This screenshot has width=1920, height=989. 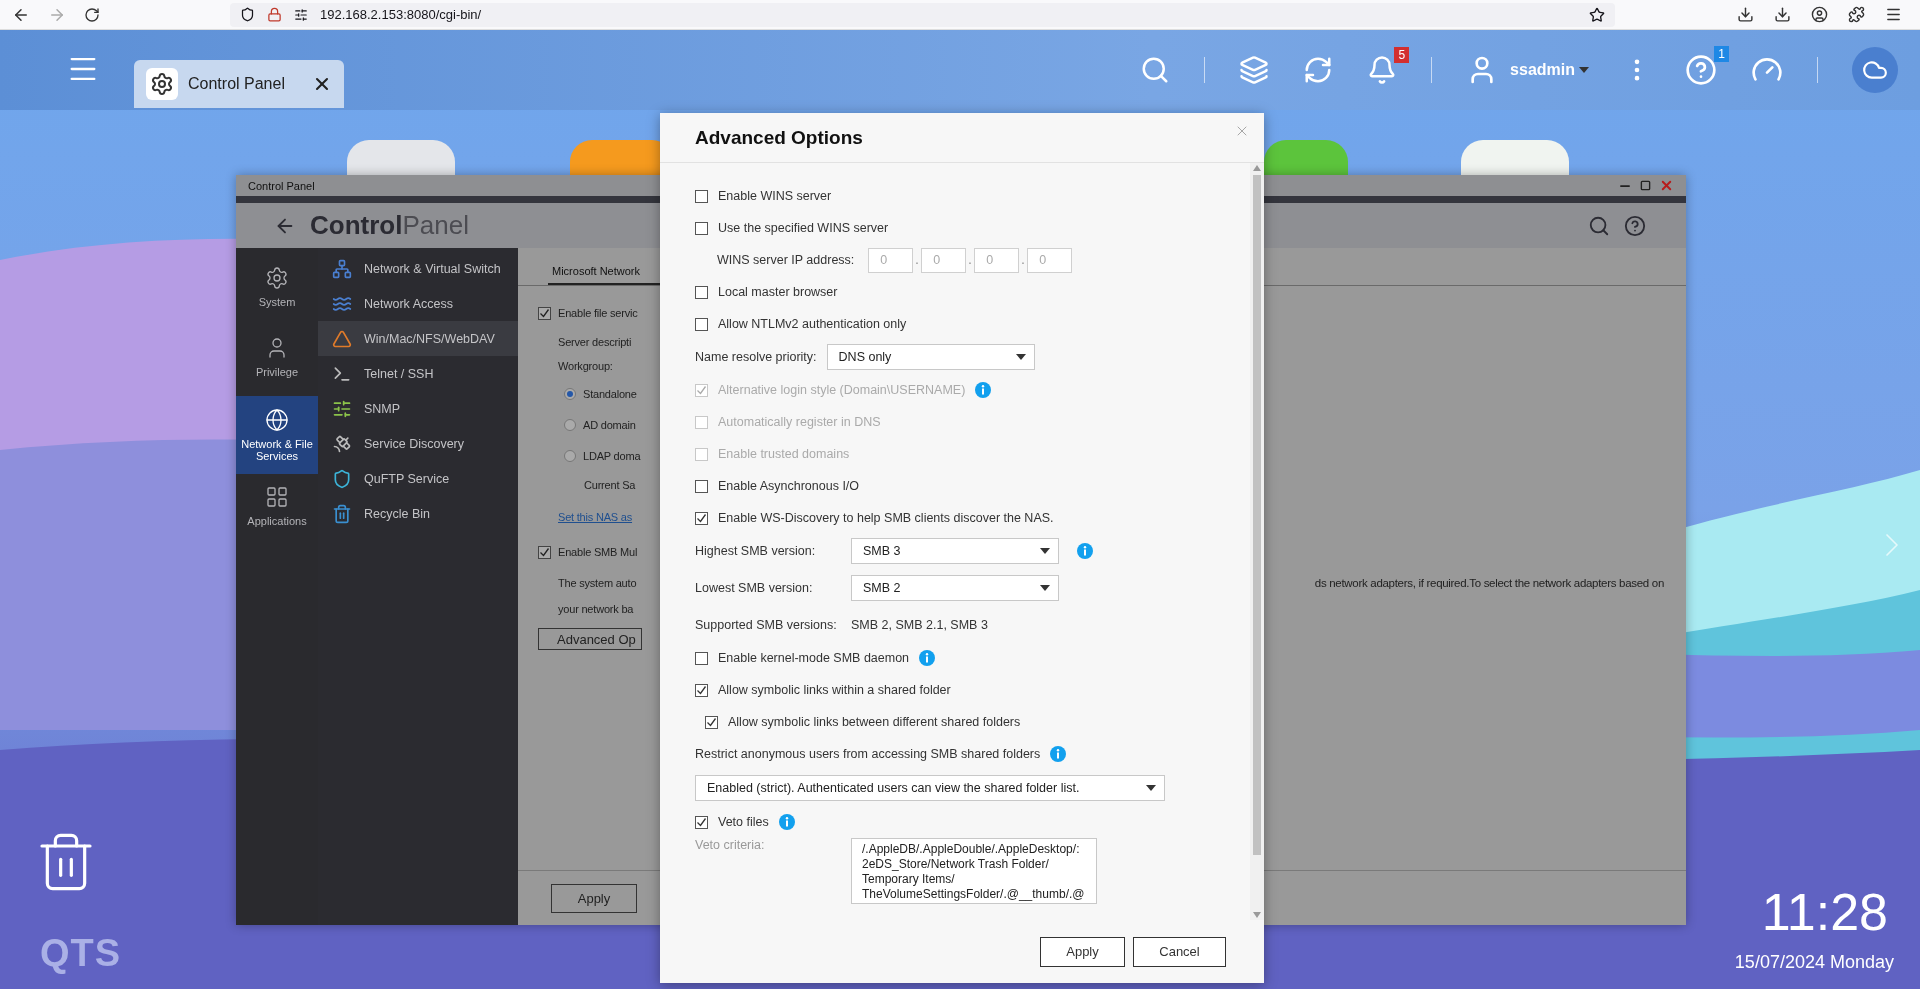 I want to click on logo: QTS, so click(x=81, y=953).